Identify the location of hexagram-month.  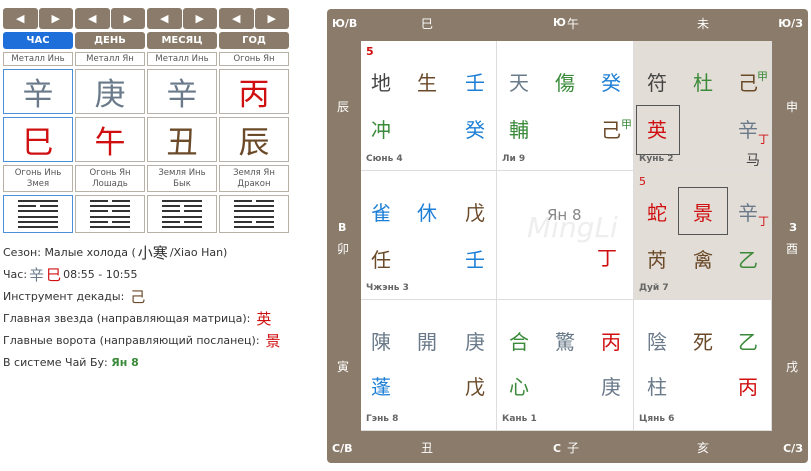
(182, 214).